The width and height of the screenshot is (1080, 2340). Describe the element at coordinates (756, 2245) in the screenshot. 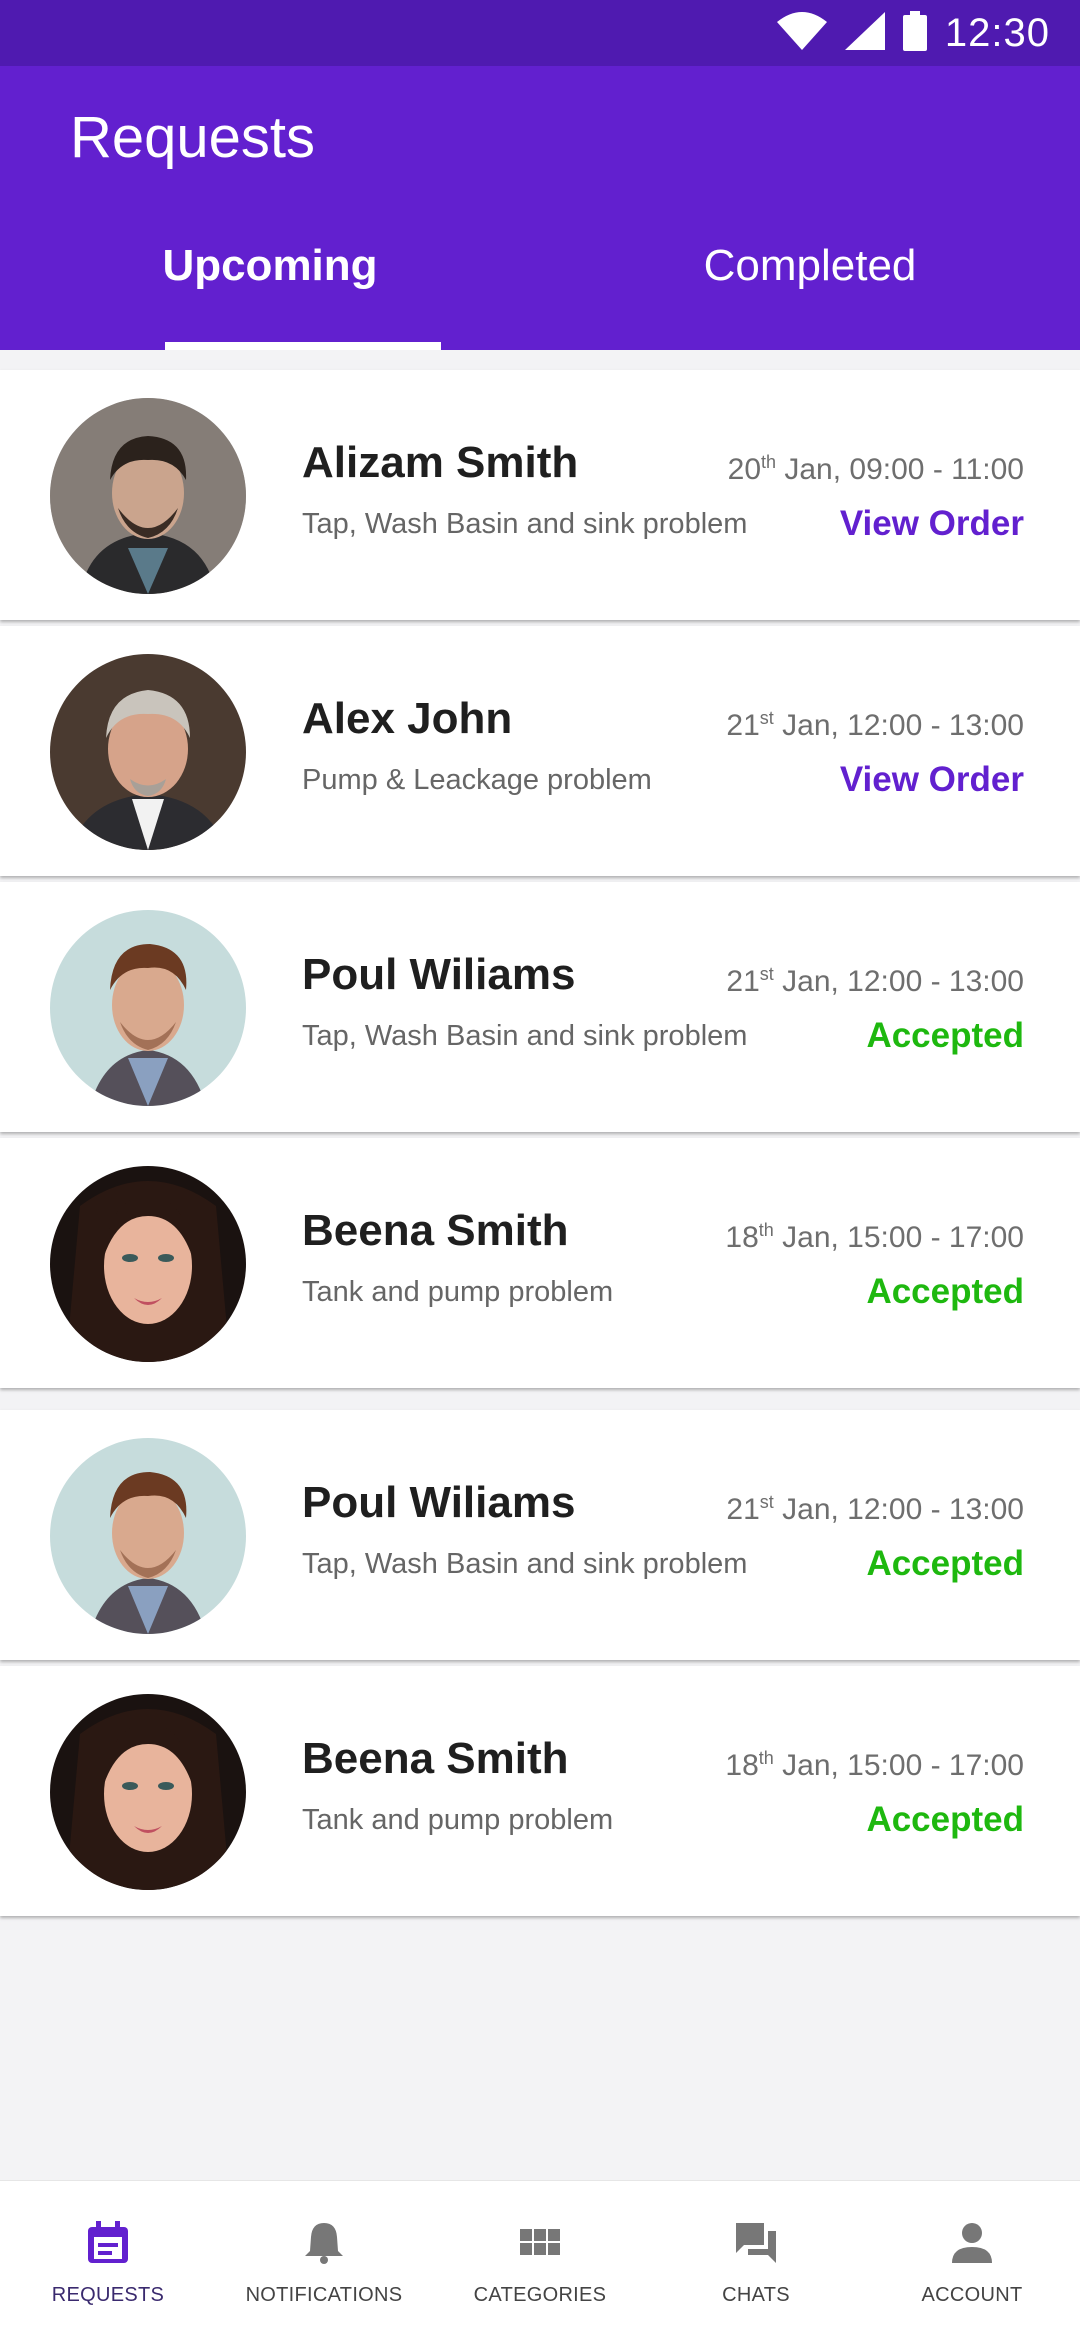

I see `chat-icon` at that location.